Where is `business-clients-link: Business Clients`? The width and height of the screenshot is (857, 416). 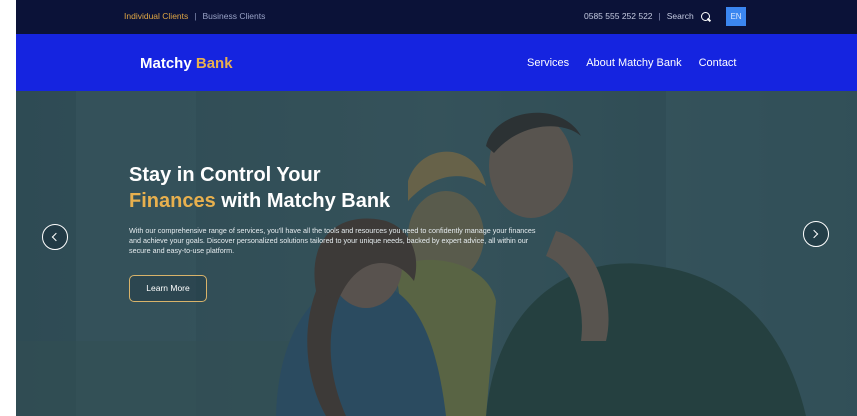 business-clients-link: Business Clients is located at coordinates (233, 16).